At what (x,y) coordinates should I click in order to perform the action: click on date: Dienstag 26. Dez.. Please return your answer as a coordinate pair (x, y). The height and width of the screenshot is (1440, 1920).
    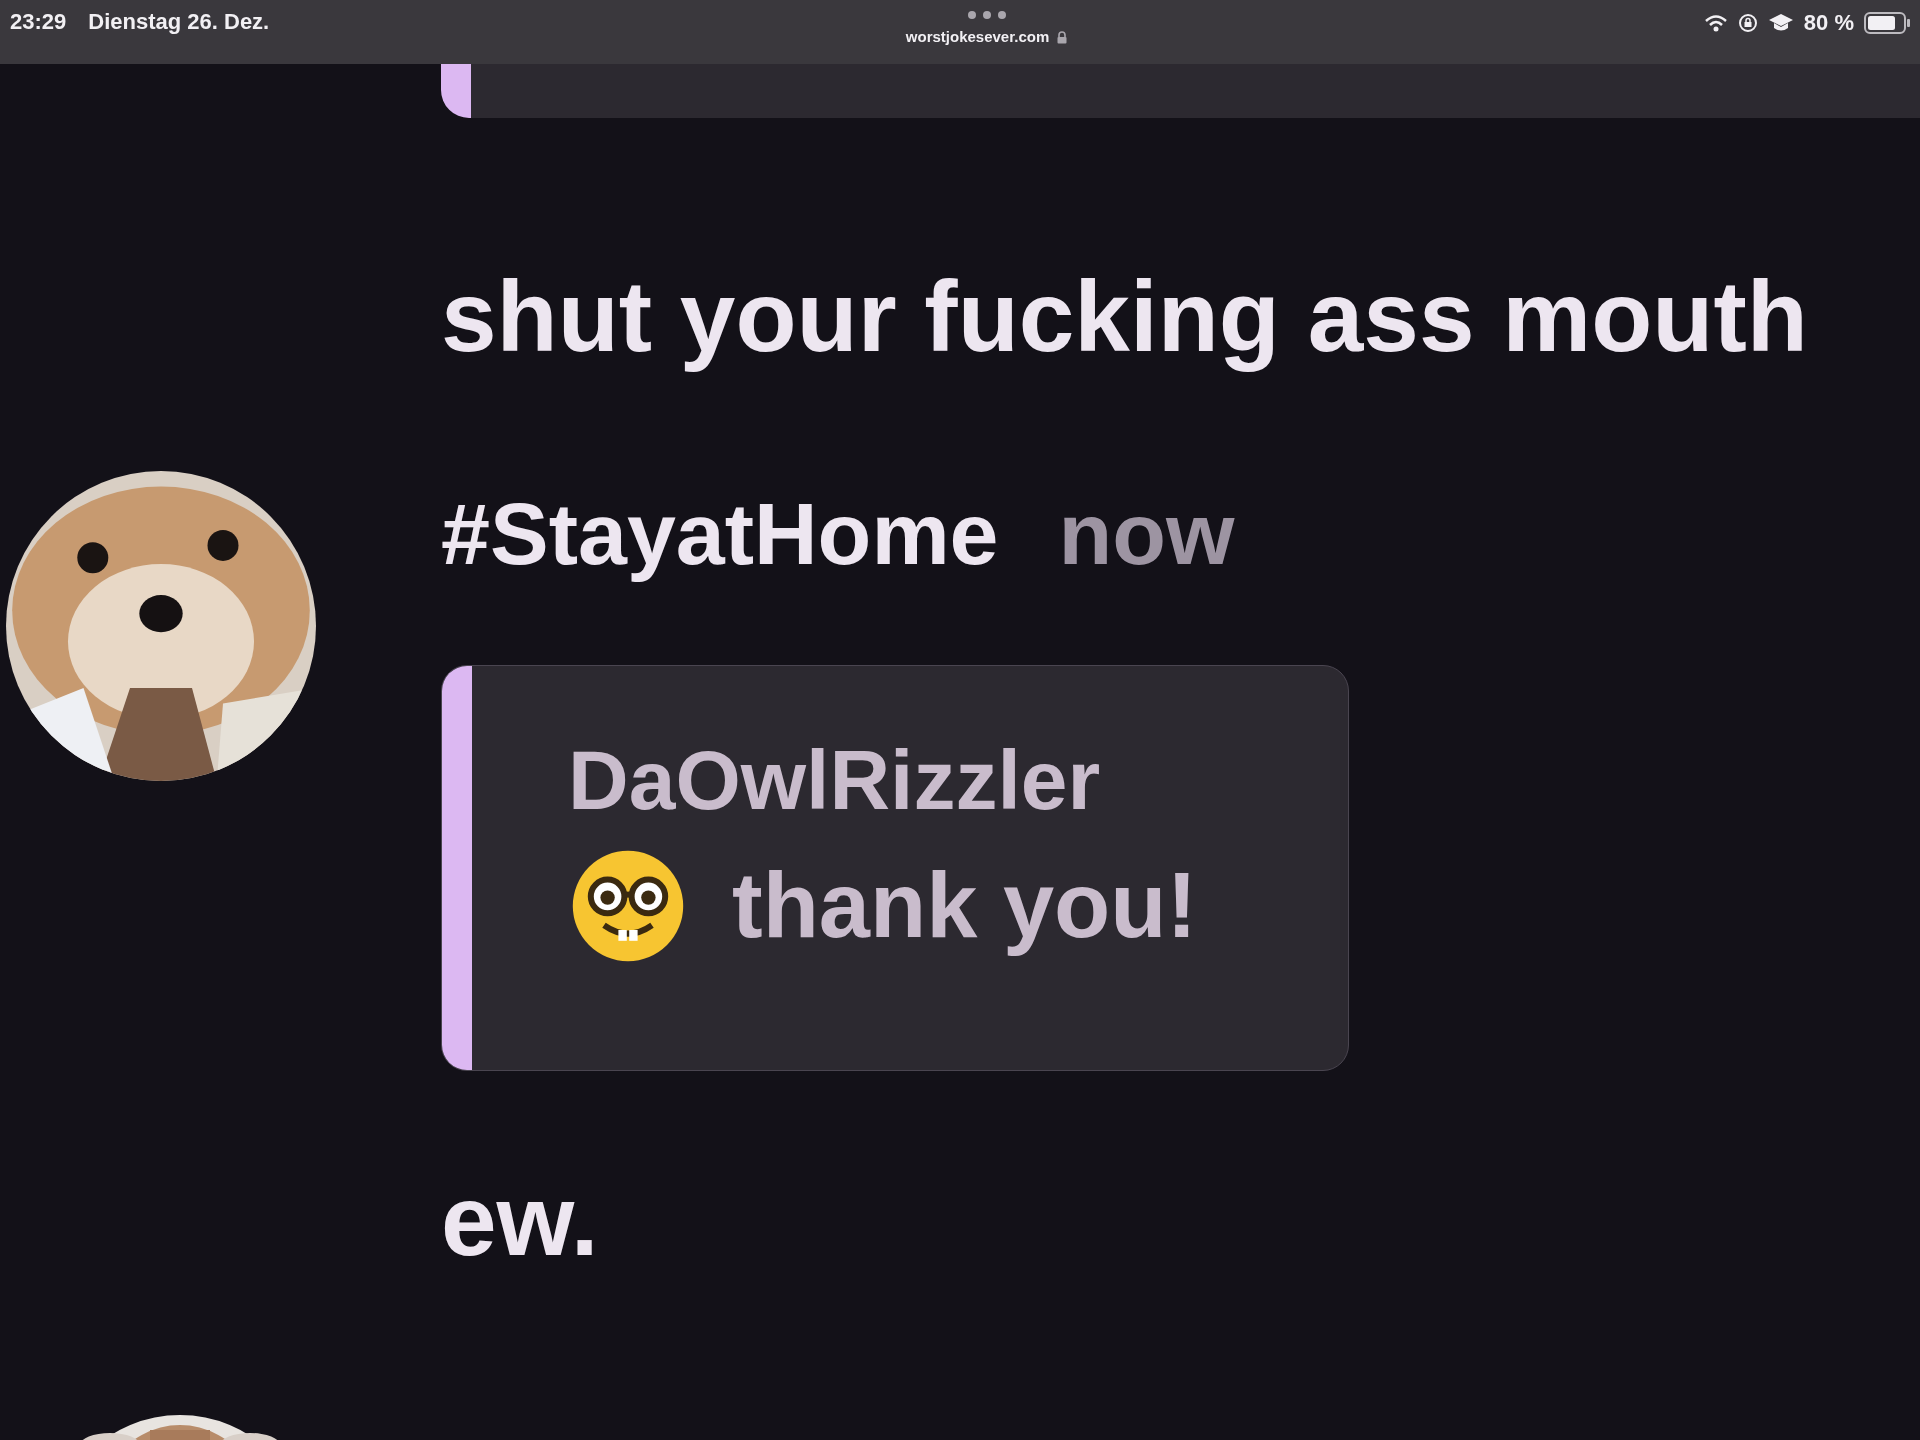
    Looking at the image, I should click on (179, 22).